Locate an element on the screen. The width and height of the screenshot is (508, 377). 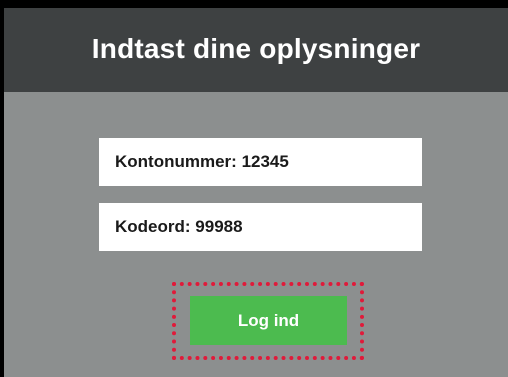
password-field: Kodeord: 99988 is located at coordinates (260, 227).